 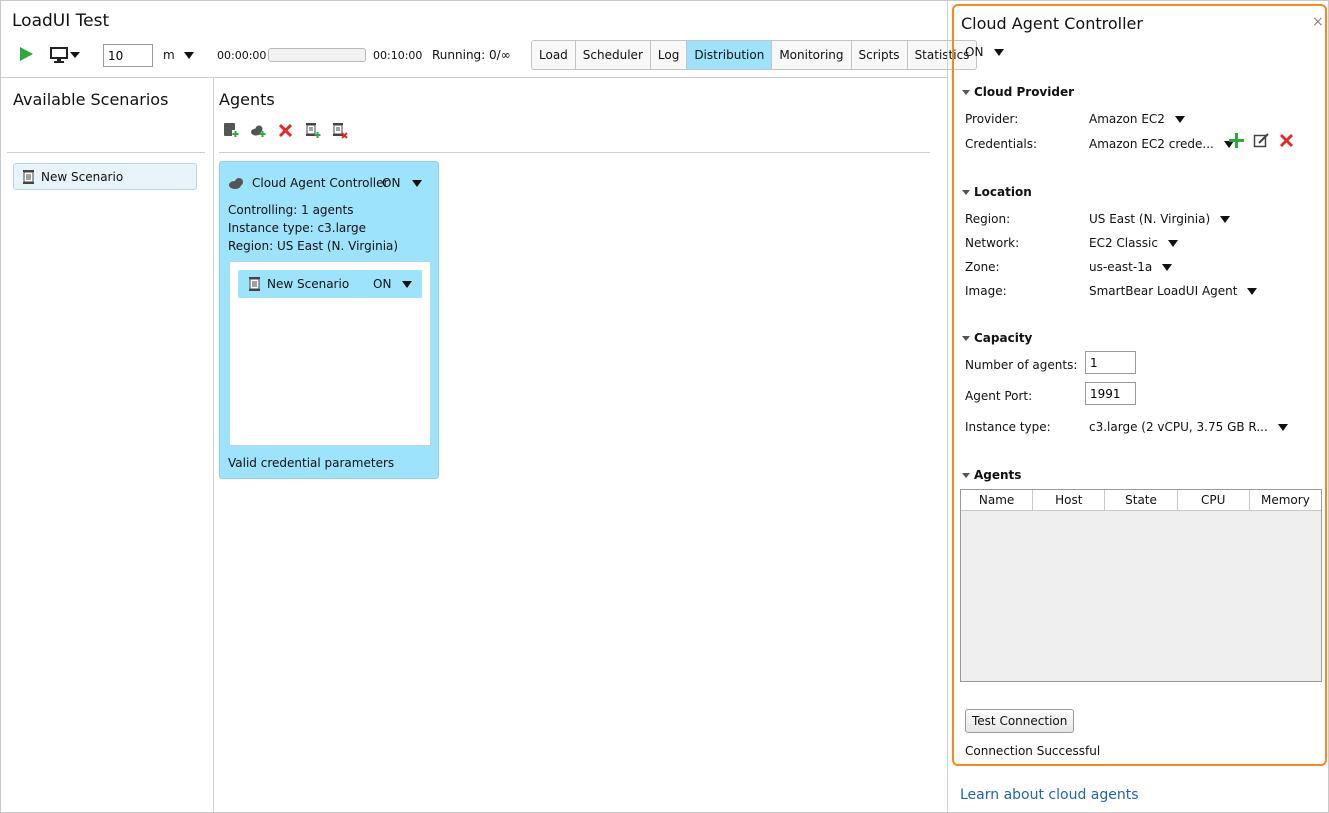 I want to click on tab-scheduler: Scheduler, so click(x=613, y=55).